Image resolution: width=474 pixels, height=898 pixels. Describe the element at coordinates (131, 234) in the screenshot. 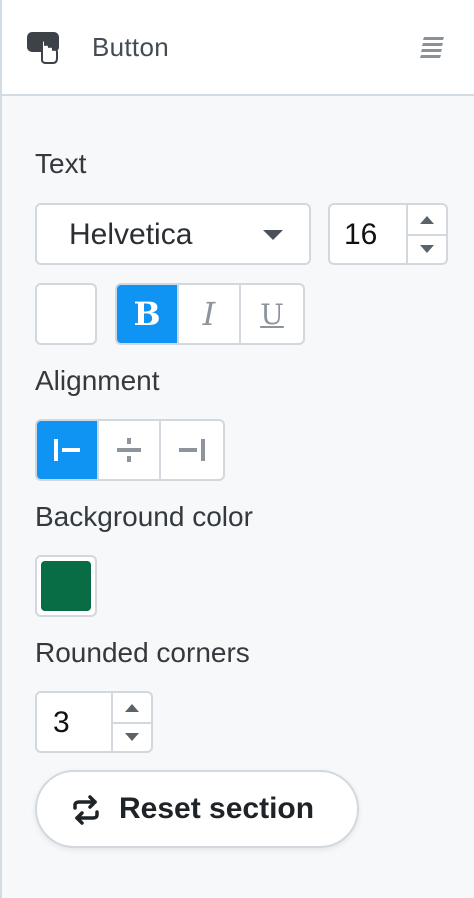

I see `font-family-value: Helvetica` at that location.